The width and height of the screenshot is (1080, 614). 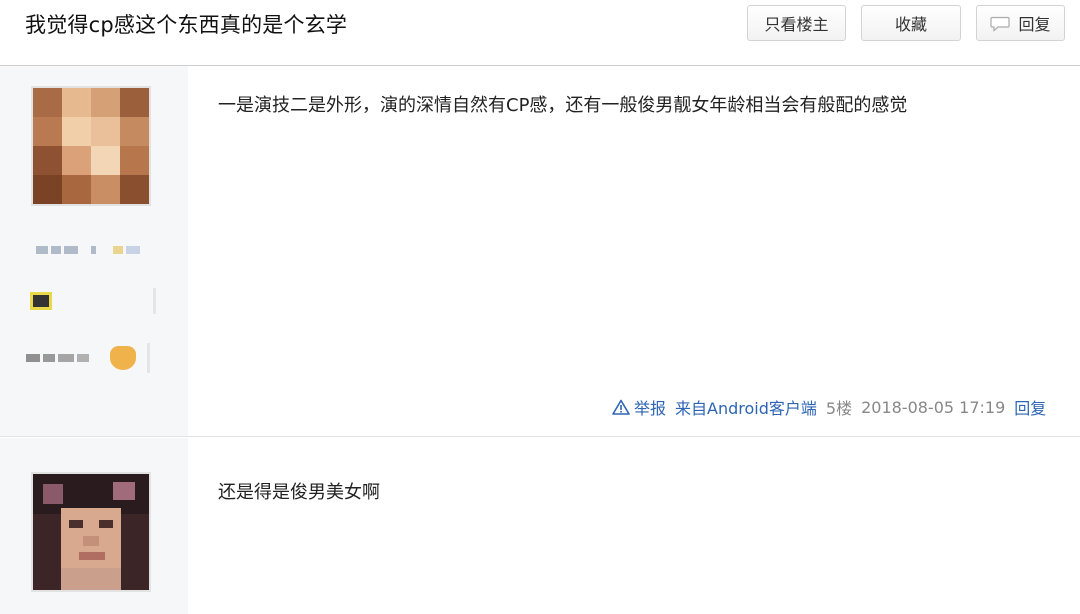 I want to click on warning-icon, so click(x=621, y=407).